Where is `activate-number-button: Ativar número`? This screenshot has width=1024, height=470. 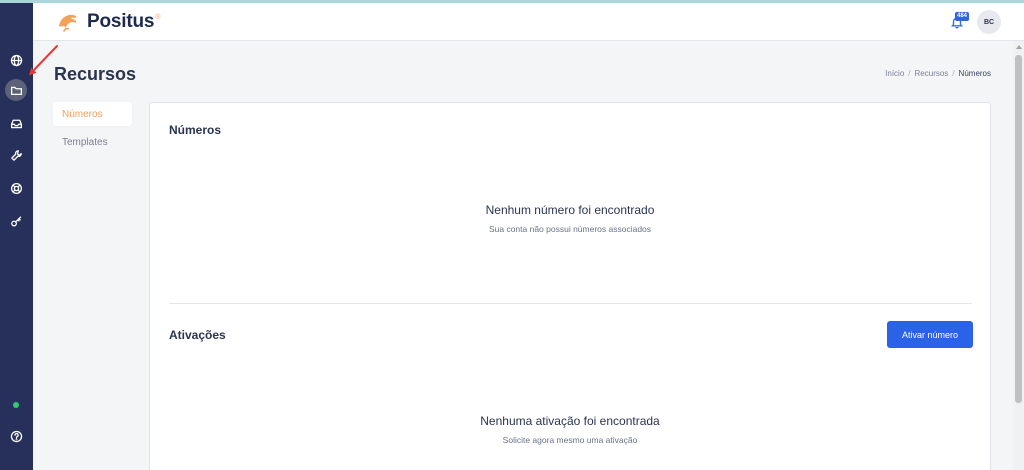
activate-number-button: Ativar número is located at coordinates (930, 334).